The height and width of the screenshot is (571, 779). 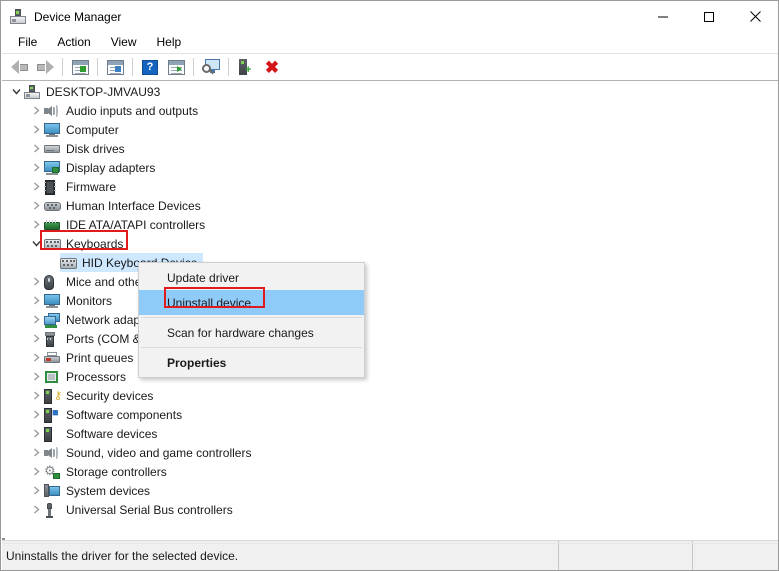 What do you see at coordinates (27, 42) in the screenshot?
I see `menu-file: File` at bounding box center [27, 42].